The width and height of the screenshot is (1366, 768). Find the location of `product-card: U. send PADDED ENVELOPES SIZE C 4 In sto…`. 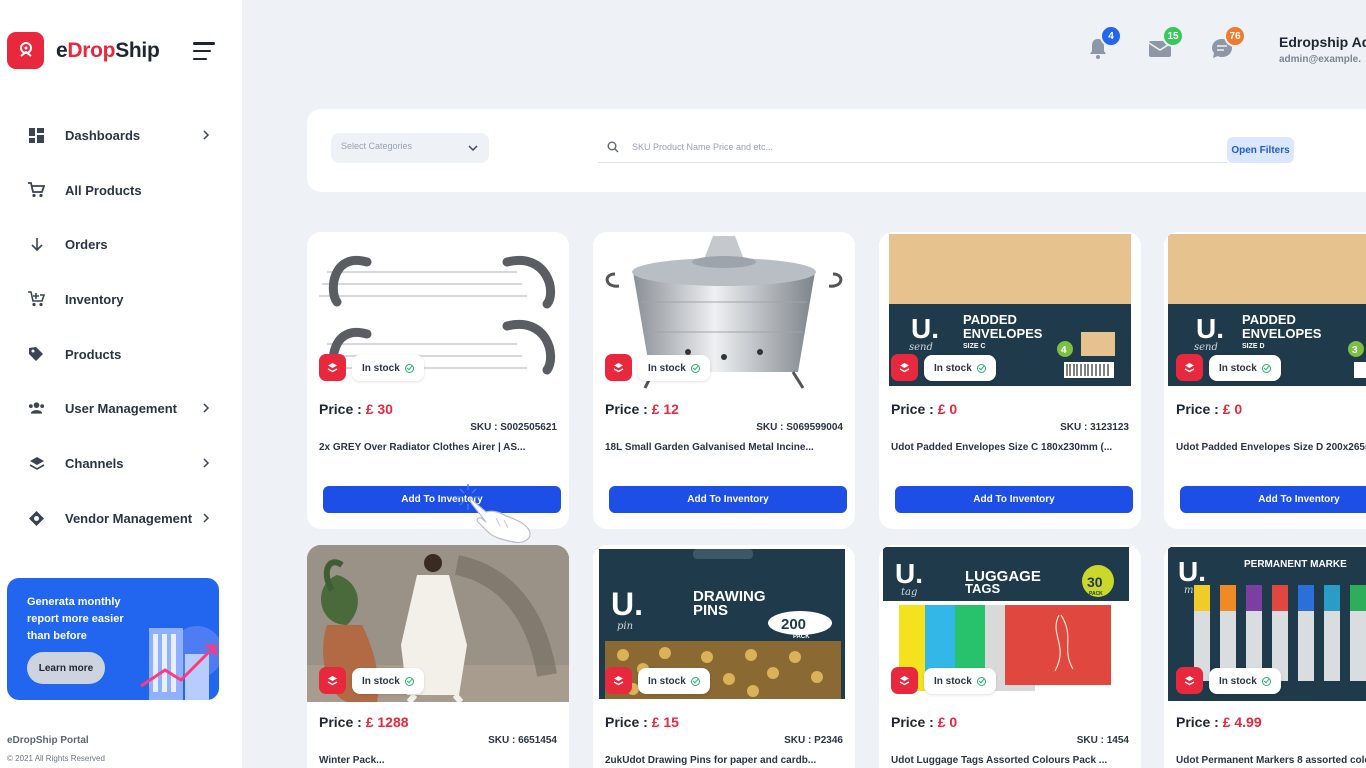

product-card: U. send PADDED ENVELOPES SIZE C 4 In sto… is located at coordinates (1010, 380).